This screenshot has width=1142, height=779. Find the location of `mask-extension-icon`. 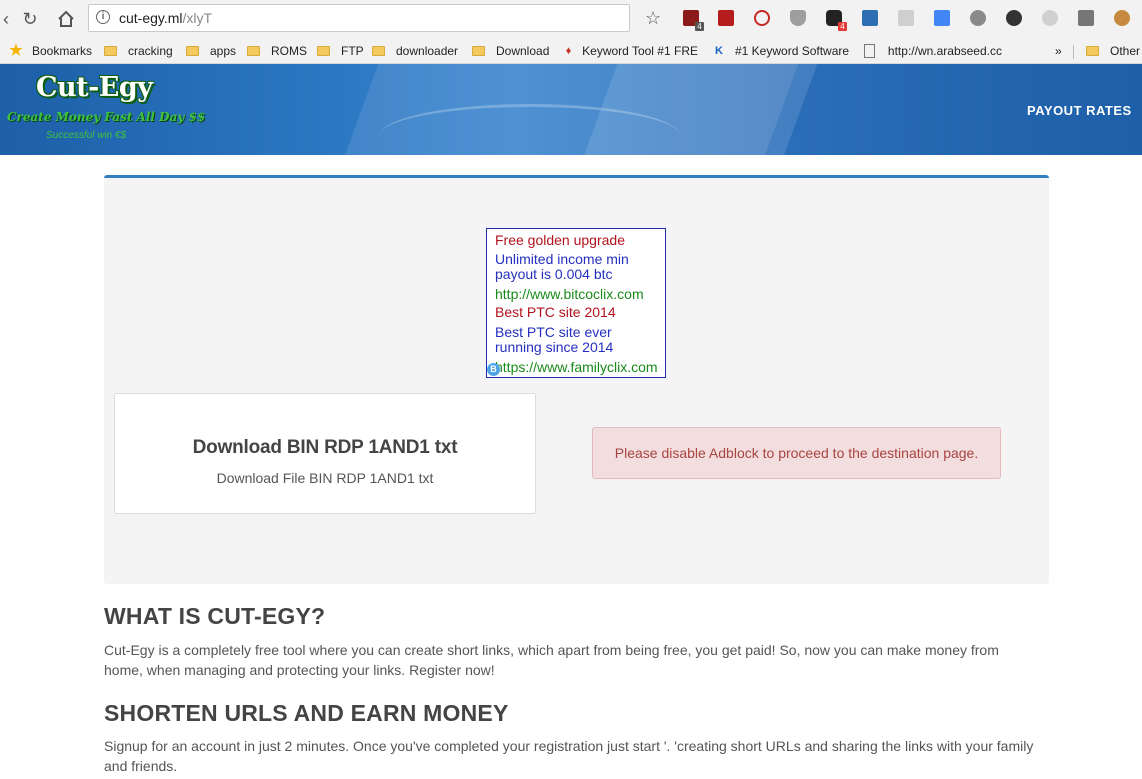

mask-extension-icon is located at coordinates (1014, 18).